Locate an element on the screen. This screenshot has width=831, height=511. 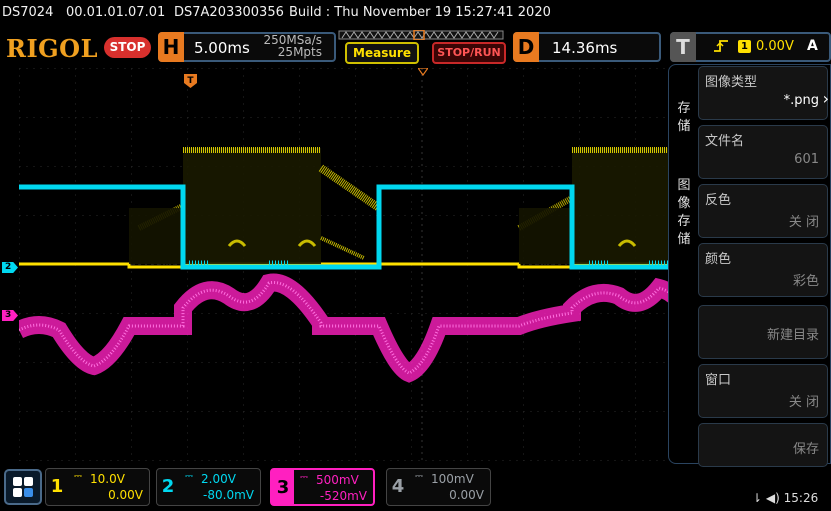
channel-2-scale: 2.00V is located at coordinates (218, 479).